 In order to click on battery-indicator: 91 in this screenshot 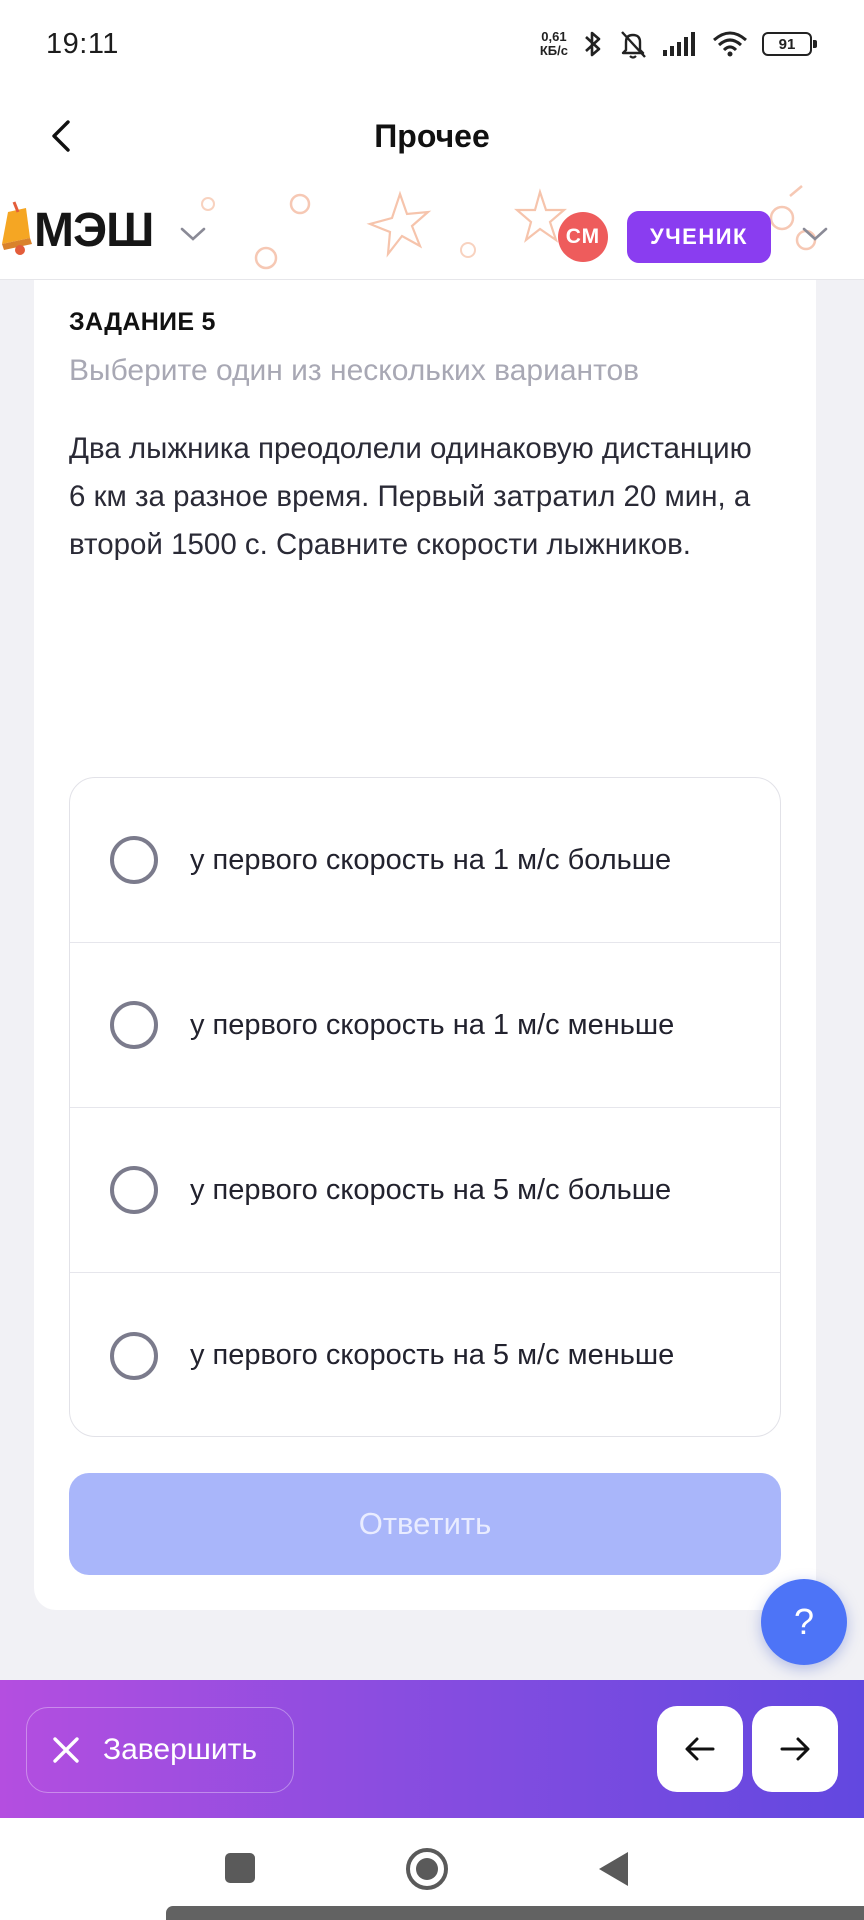, I will do `click(789, 44)`.